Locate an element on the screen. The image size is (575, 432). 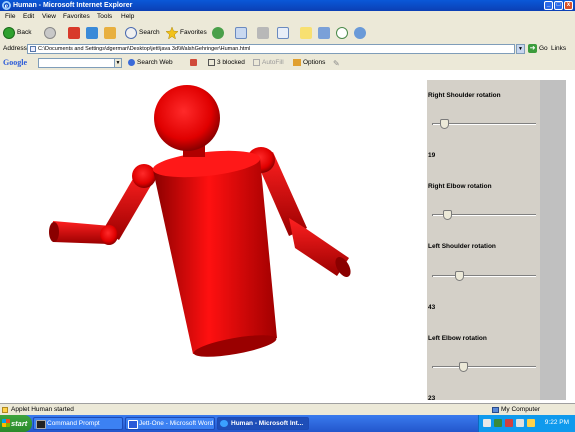
media-icon is located at coordinates (360, 32).